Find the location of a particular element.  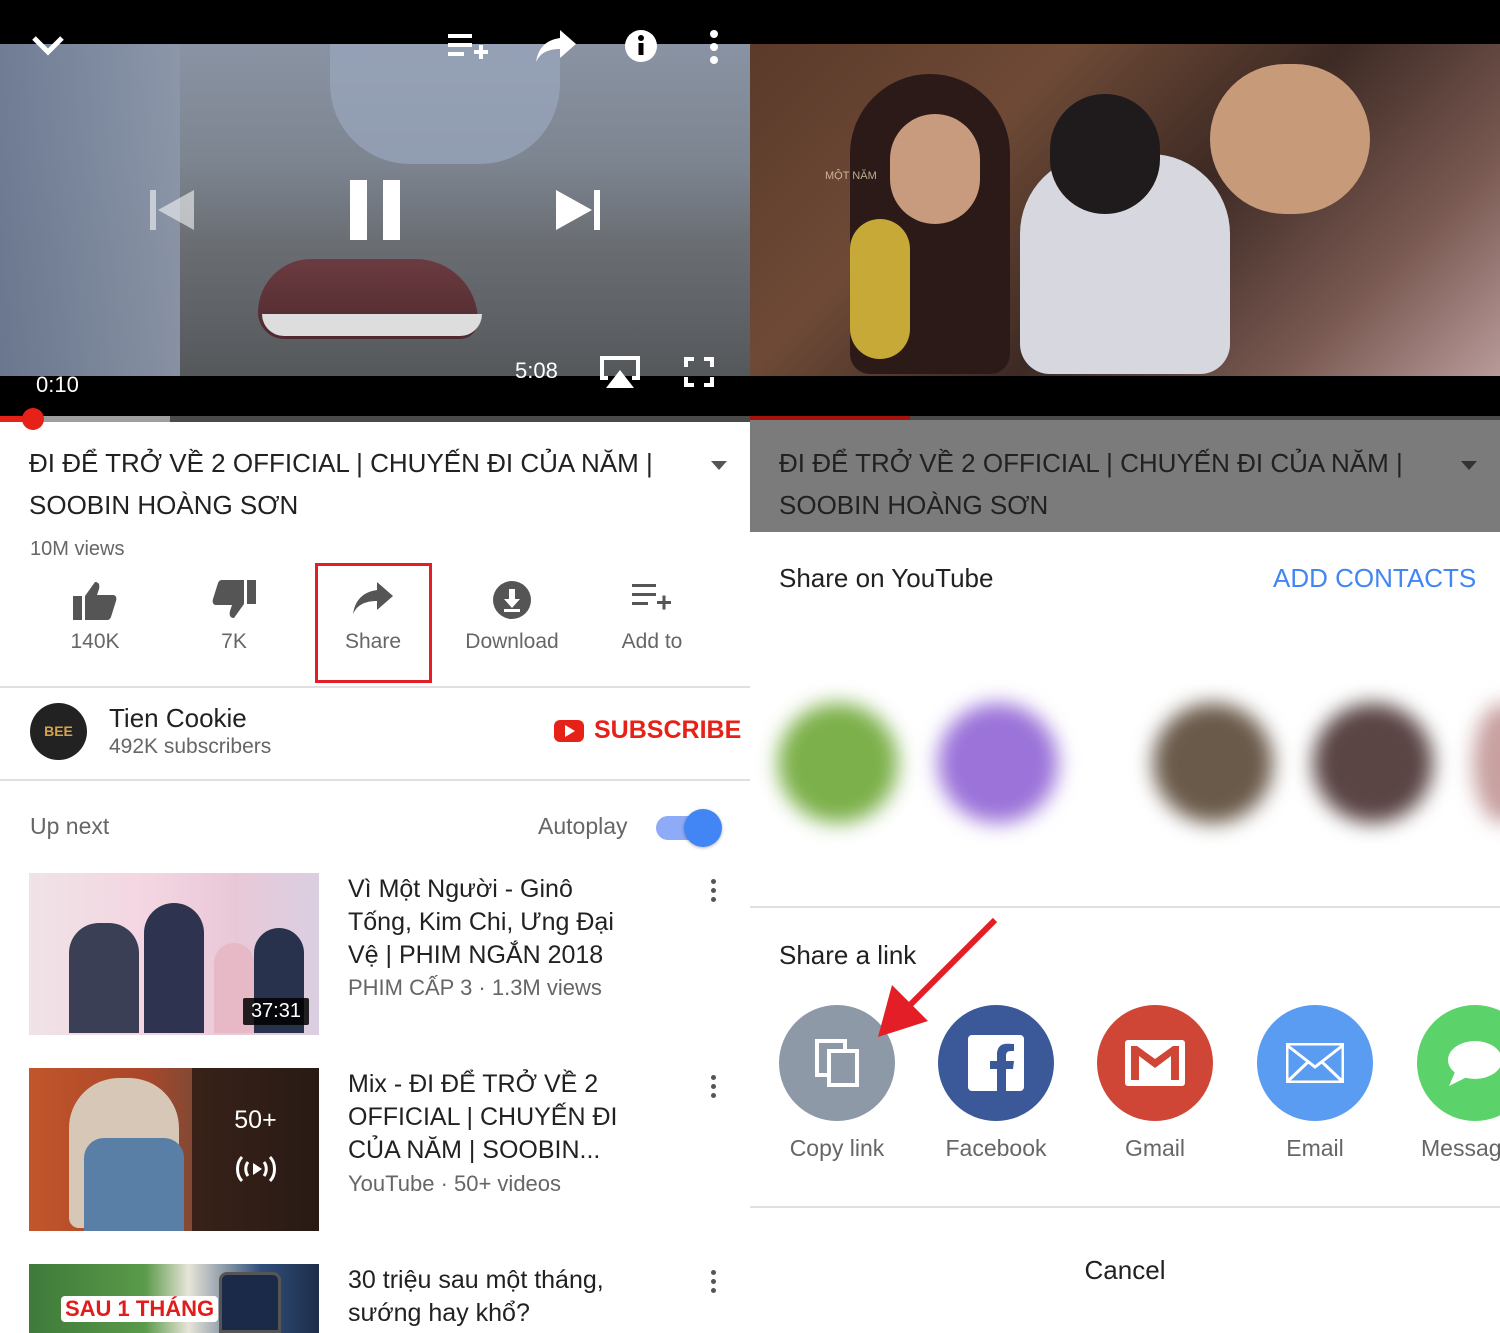

gmail-label: Gmail is located at coordinates (1155, 1148).